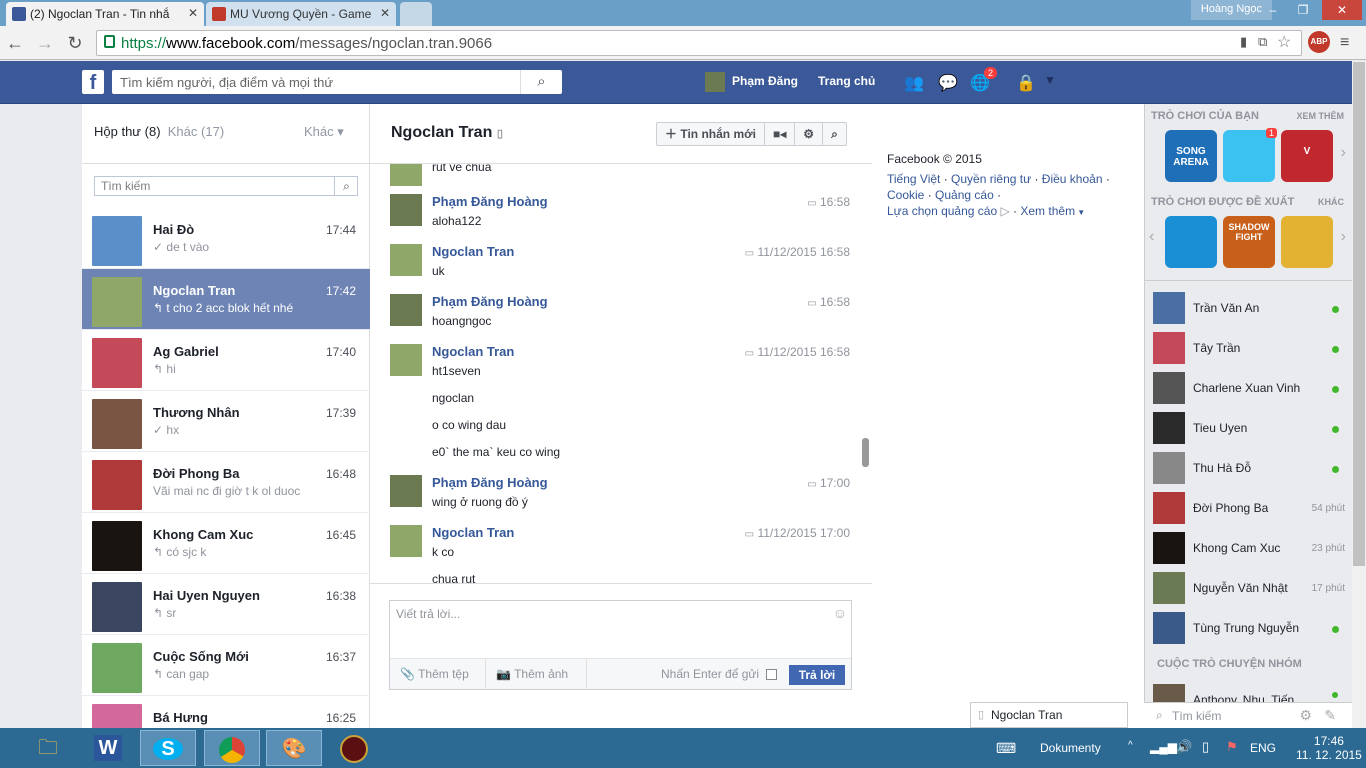  I want to click on game-tile: 1, so click(1250, 155).